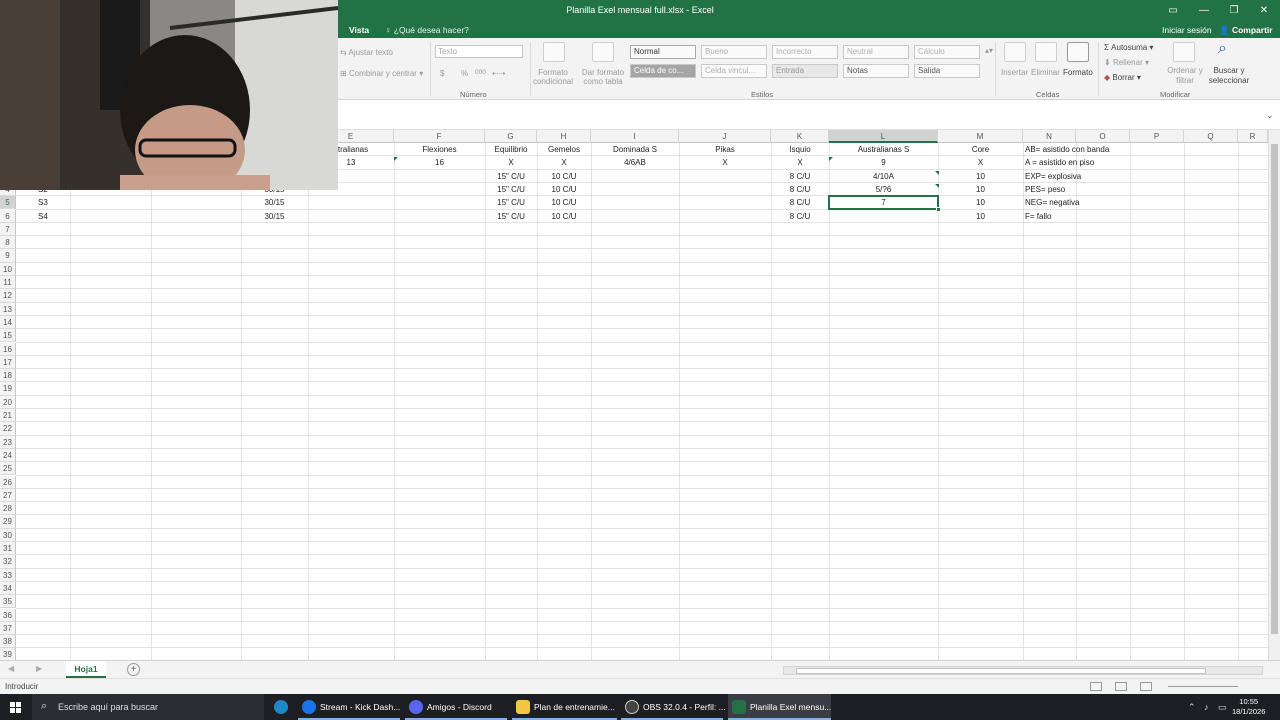 This screenshot has width=1280, height=720. I want to click on row-header: 20, so click(8, 402).